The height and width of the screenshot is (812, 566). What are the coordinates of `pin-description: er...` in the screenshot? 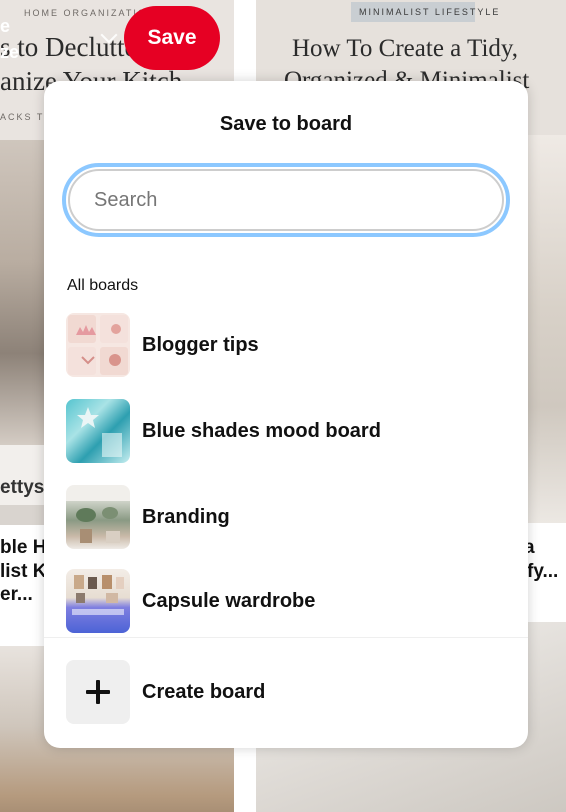 It's located at (16, 594).